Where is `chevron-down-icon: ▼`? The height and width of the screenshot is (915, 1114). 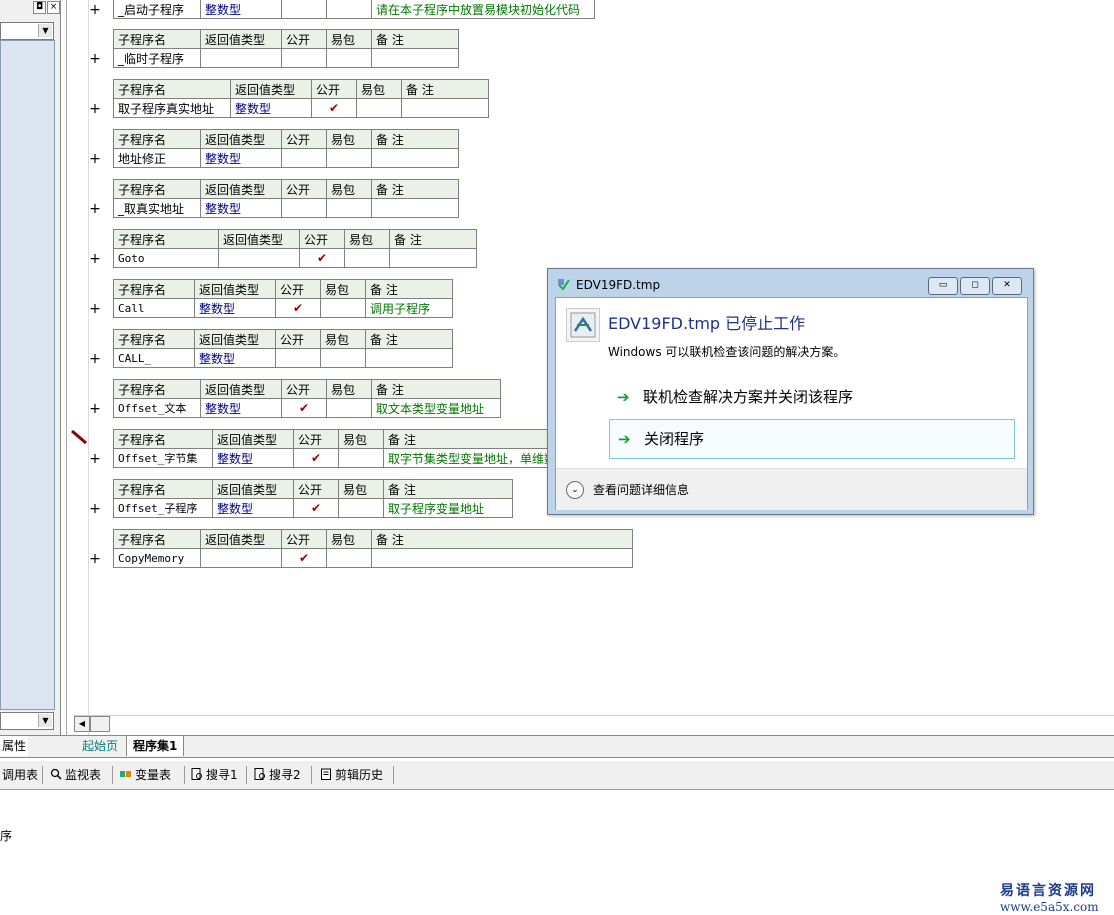
chevron-down-icon: ▼ is located at coordinates (45, 720).